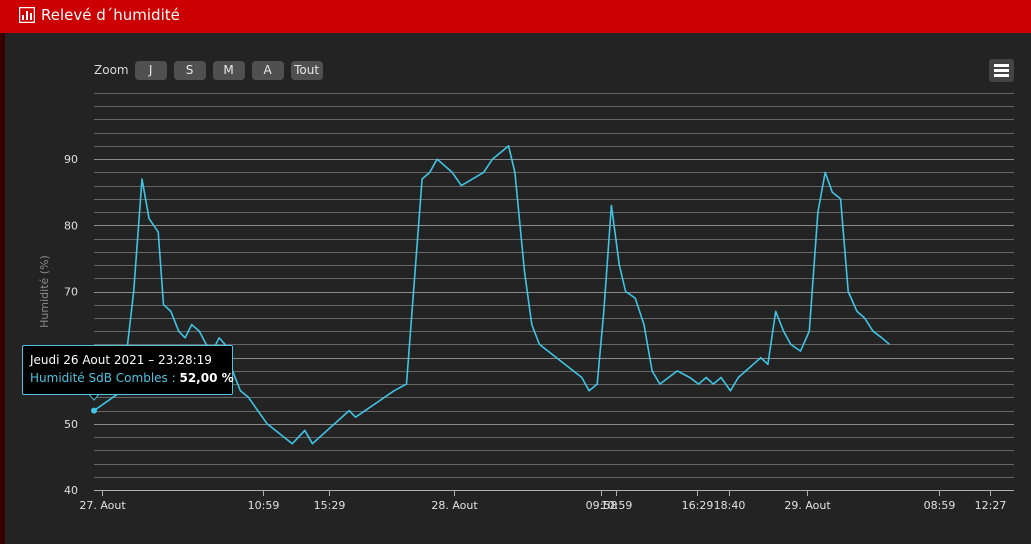 Image resolution: width=1031 pixels, height=544 pixels. Describe the element at coordinates (698, 505) in the screenshot. I see `x-tick-label: 16:29` at that location.